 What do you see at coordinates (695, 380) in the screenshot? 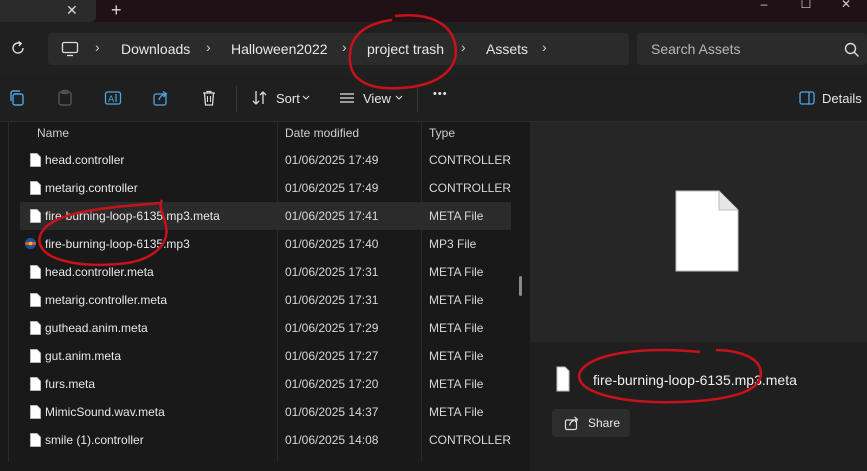
I see `details-file-name: fire-burning-loop-6135.mp3.meta` at bounding box center [695, 380].